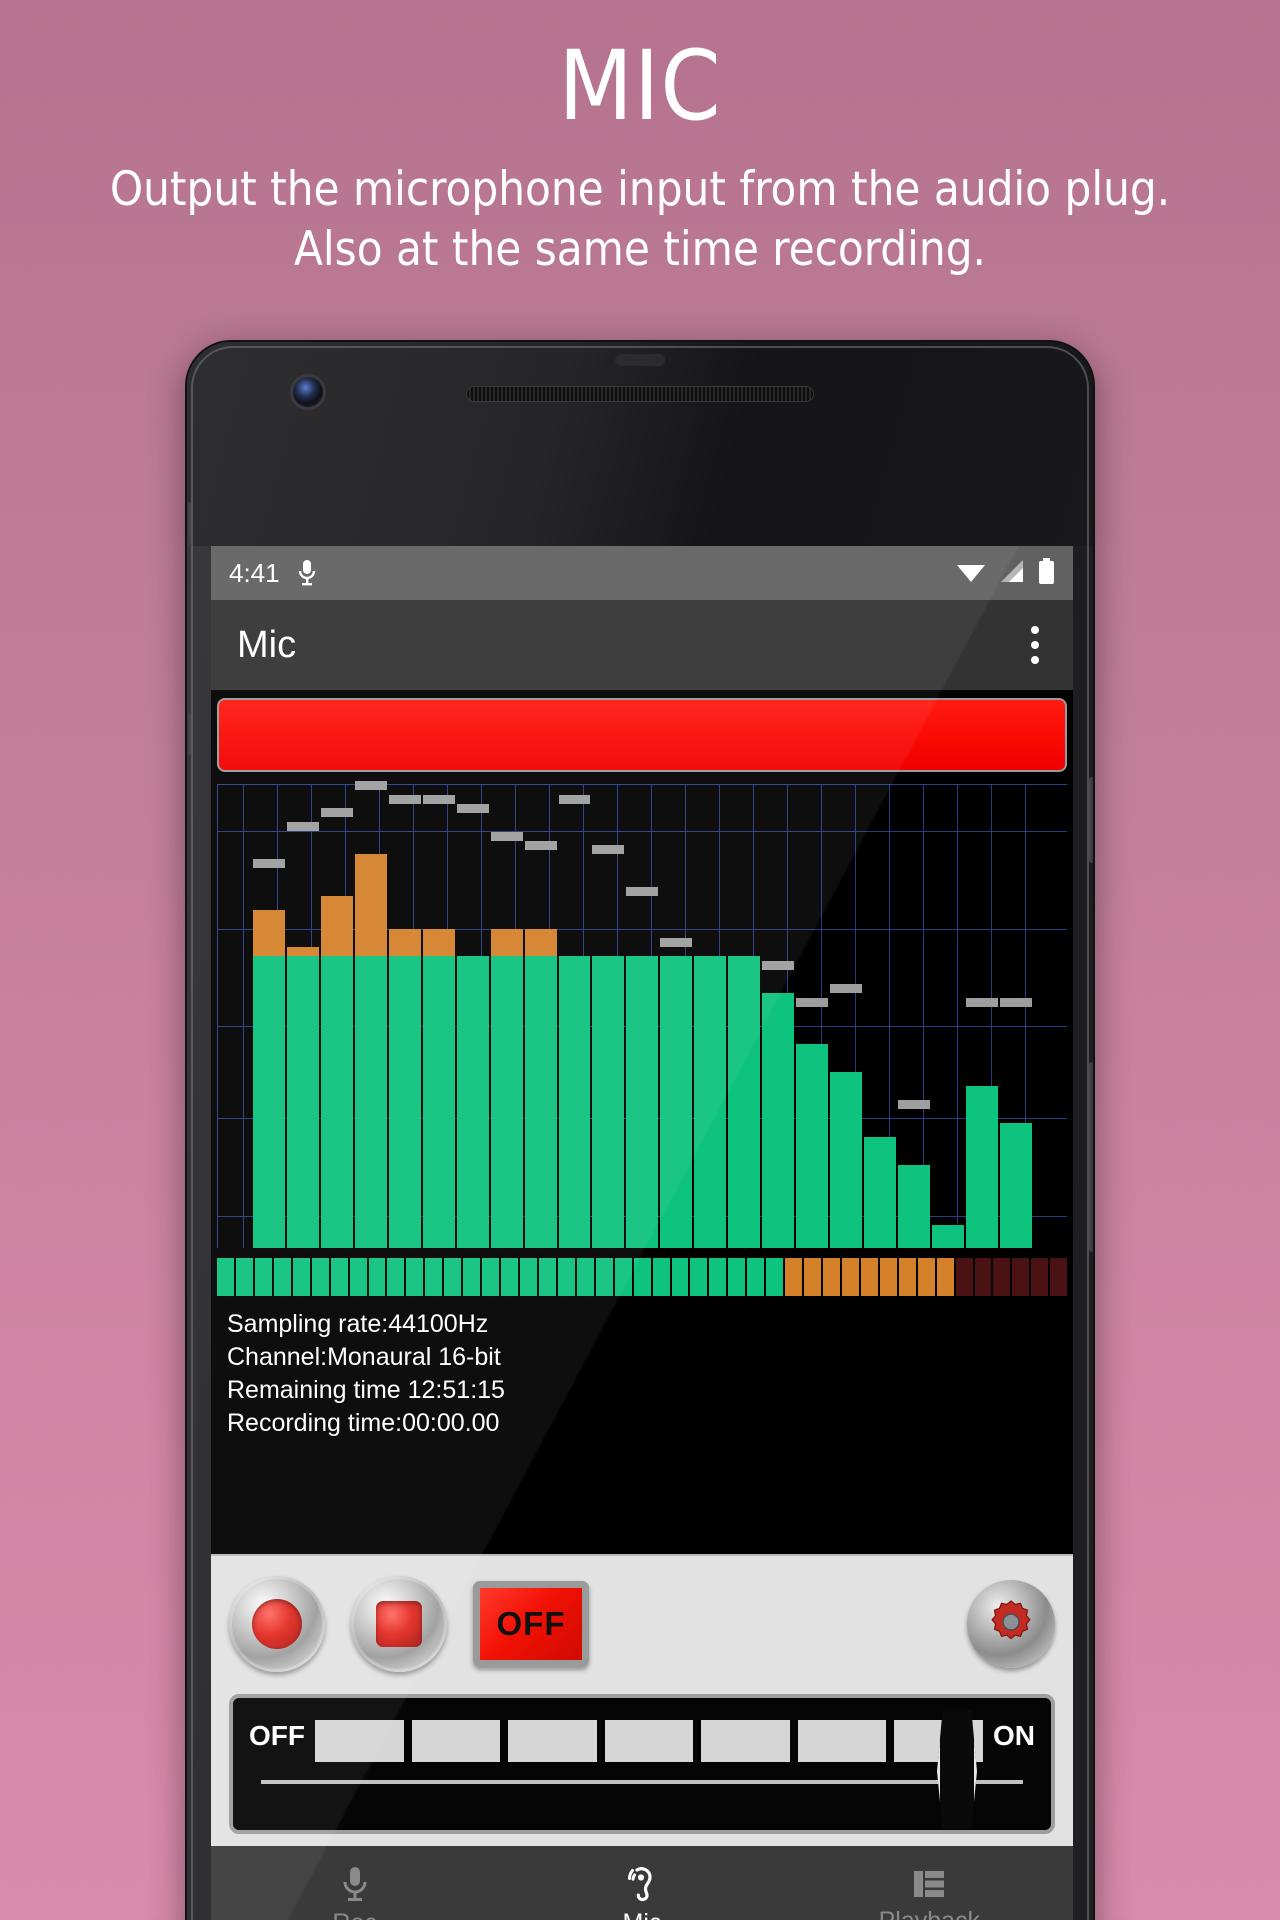  What do you see at coordinates (640, 444) in the screenshot?
I see `phone-top-bezel` at bounding box center [640, 444].